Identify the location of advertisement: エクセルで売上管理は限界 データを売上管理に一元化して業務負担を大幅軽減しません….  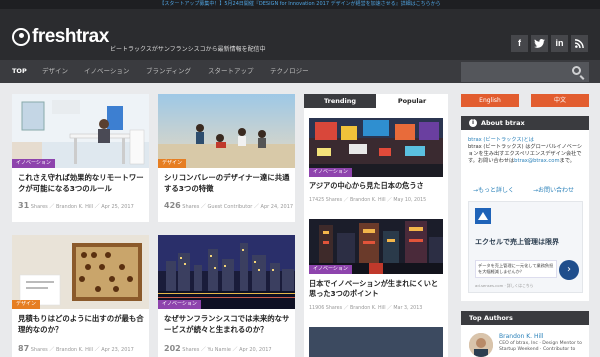
(525, 247).